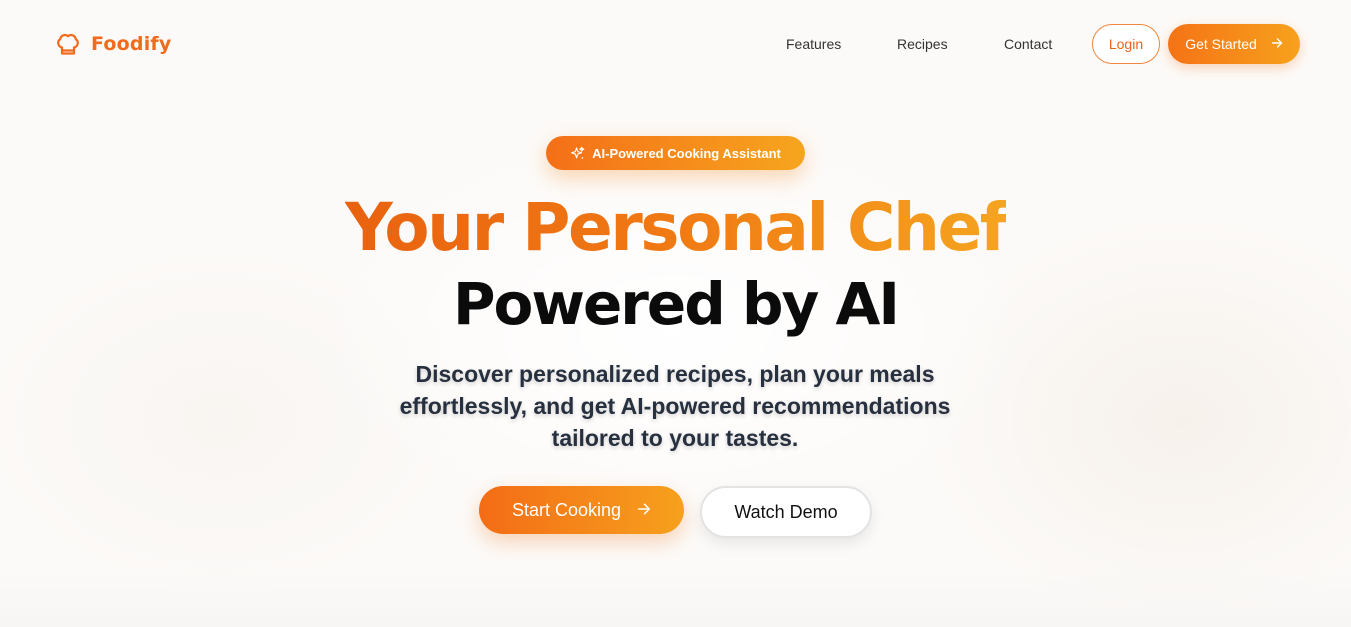 The width and height of the screenshot is (1351, 627). I want to click on get-started-label: Get Started, so click(1221, 44).